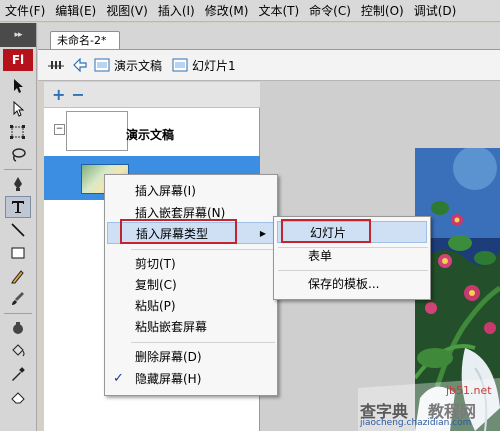  What do you see at coordinates (75, 11) in the screenshot?
I see `menu-edit: 编辑(E)` at bounding box center [75, 11].